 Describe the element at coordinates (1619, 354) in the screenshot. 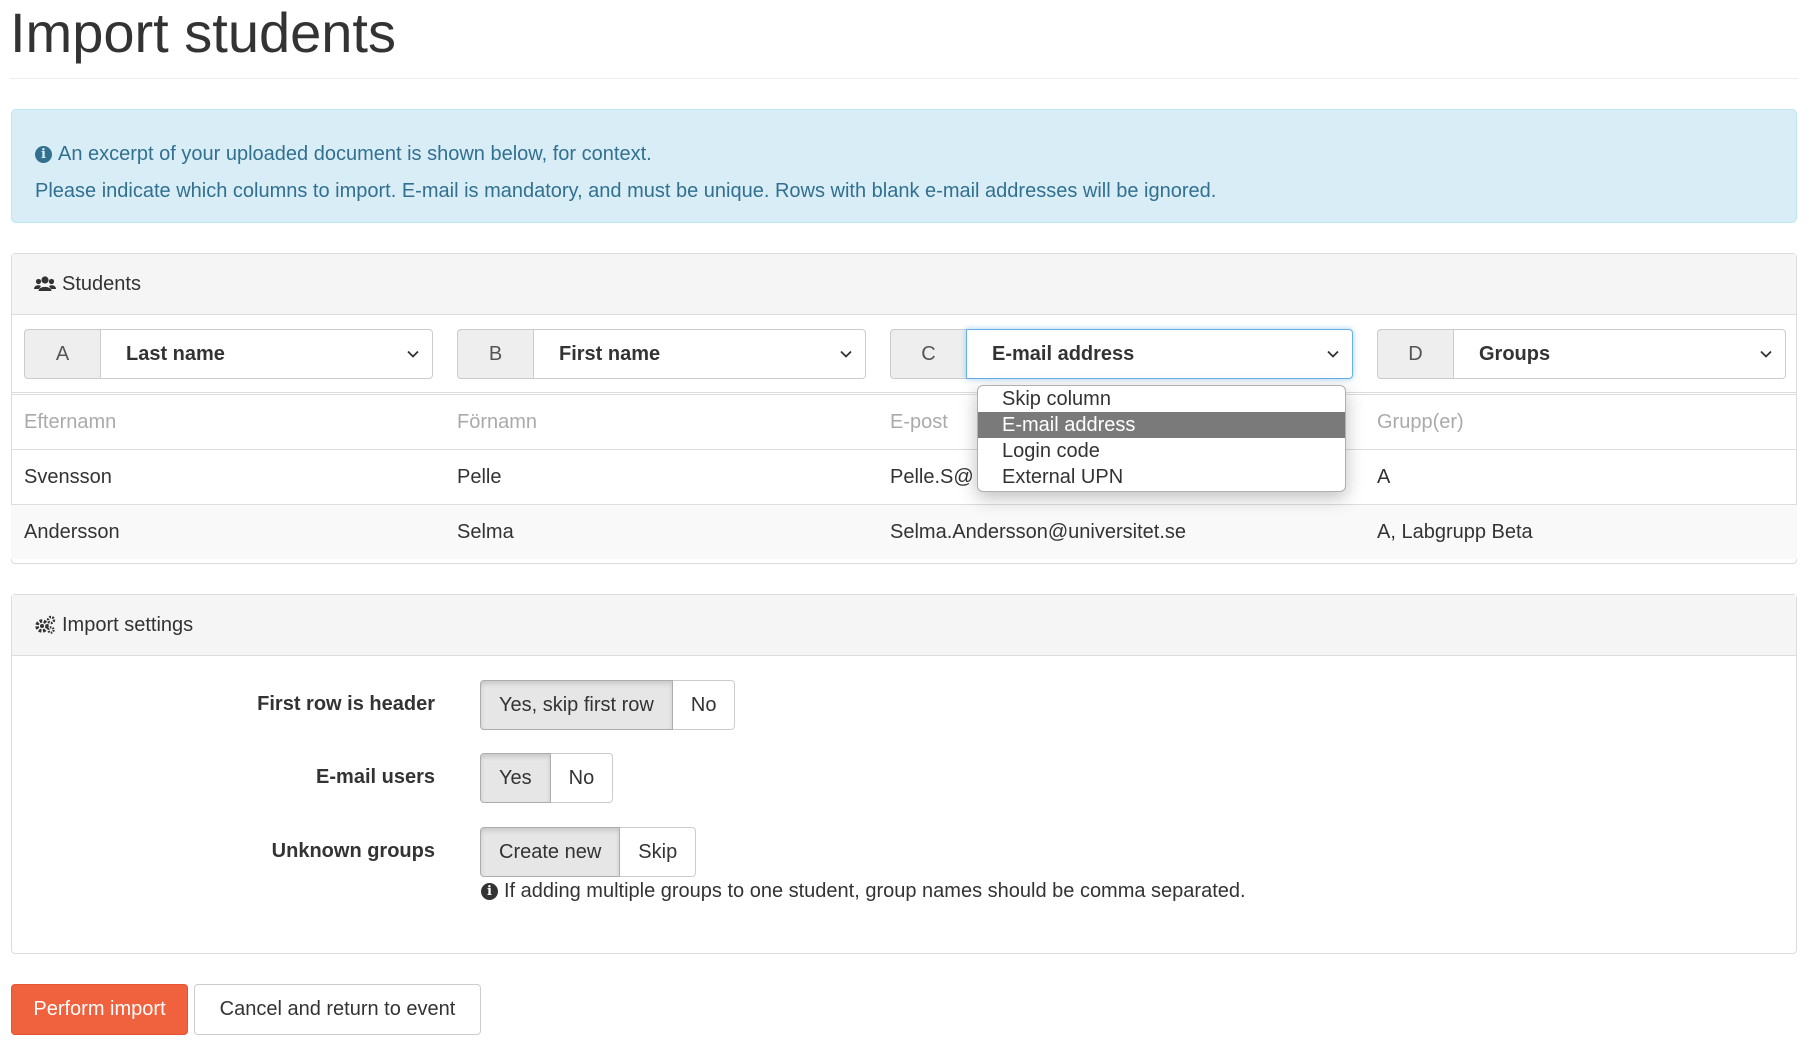

I see `column-d-dropdown: Groups` at that location.